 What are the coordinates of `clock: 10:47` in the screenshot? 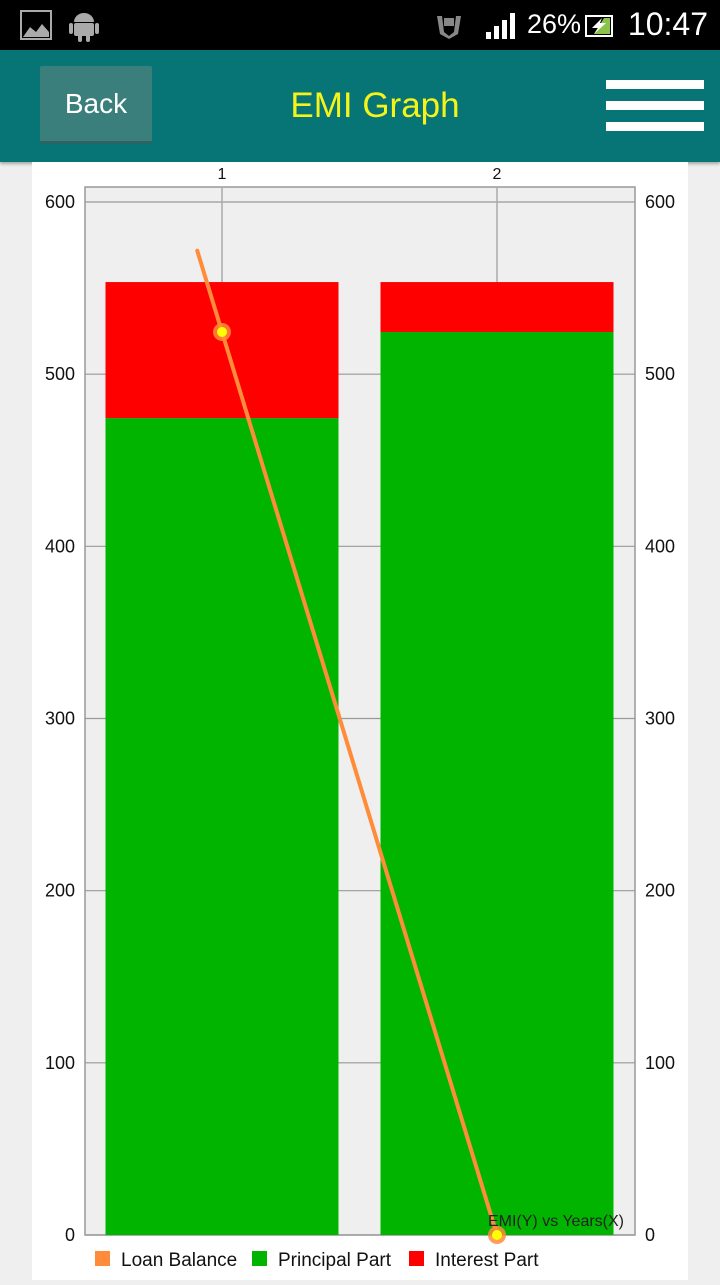 It's located at (667, 24).